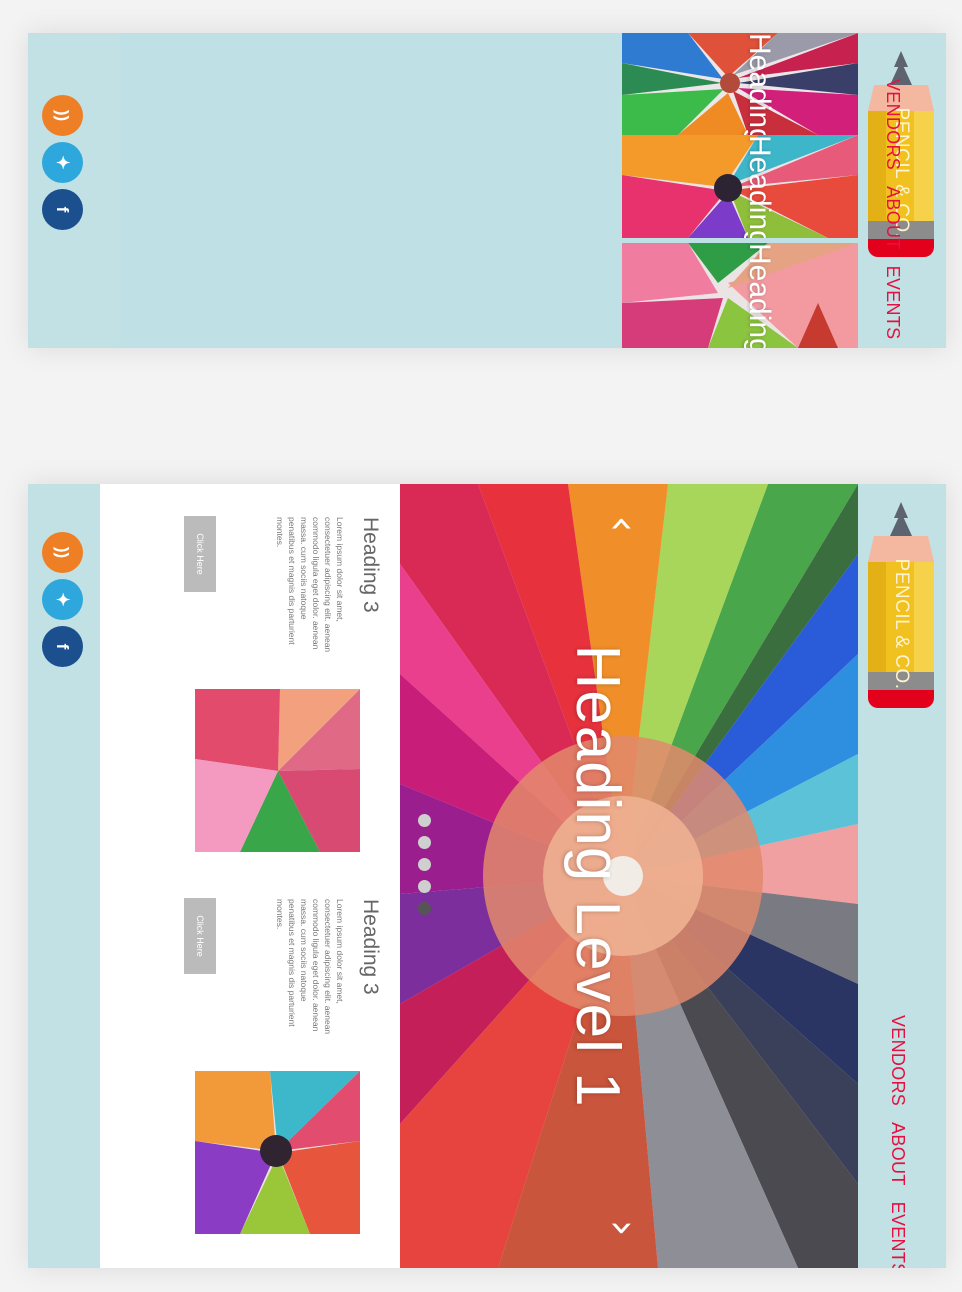 The width and height of the screenshot is (962, 1292). I want to click on pencil-logo: PENCIL & CO., so click(901, 596).